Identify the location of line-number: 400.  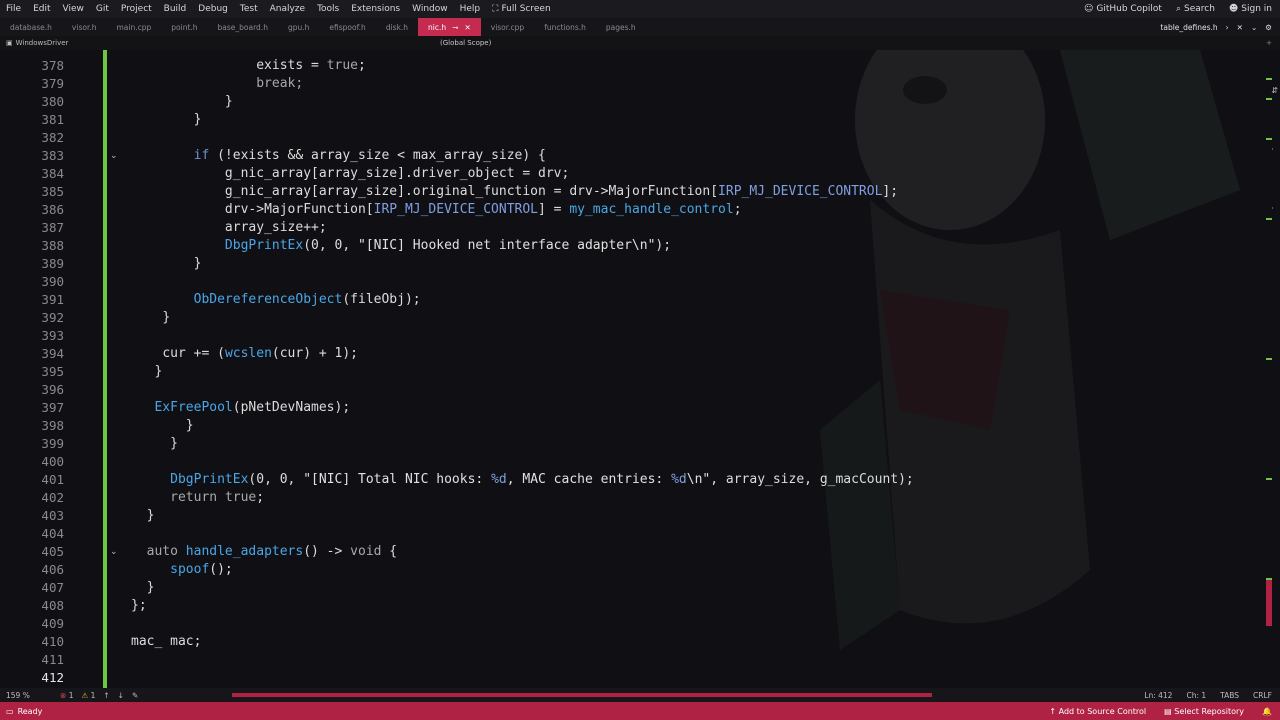
(52, 461).